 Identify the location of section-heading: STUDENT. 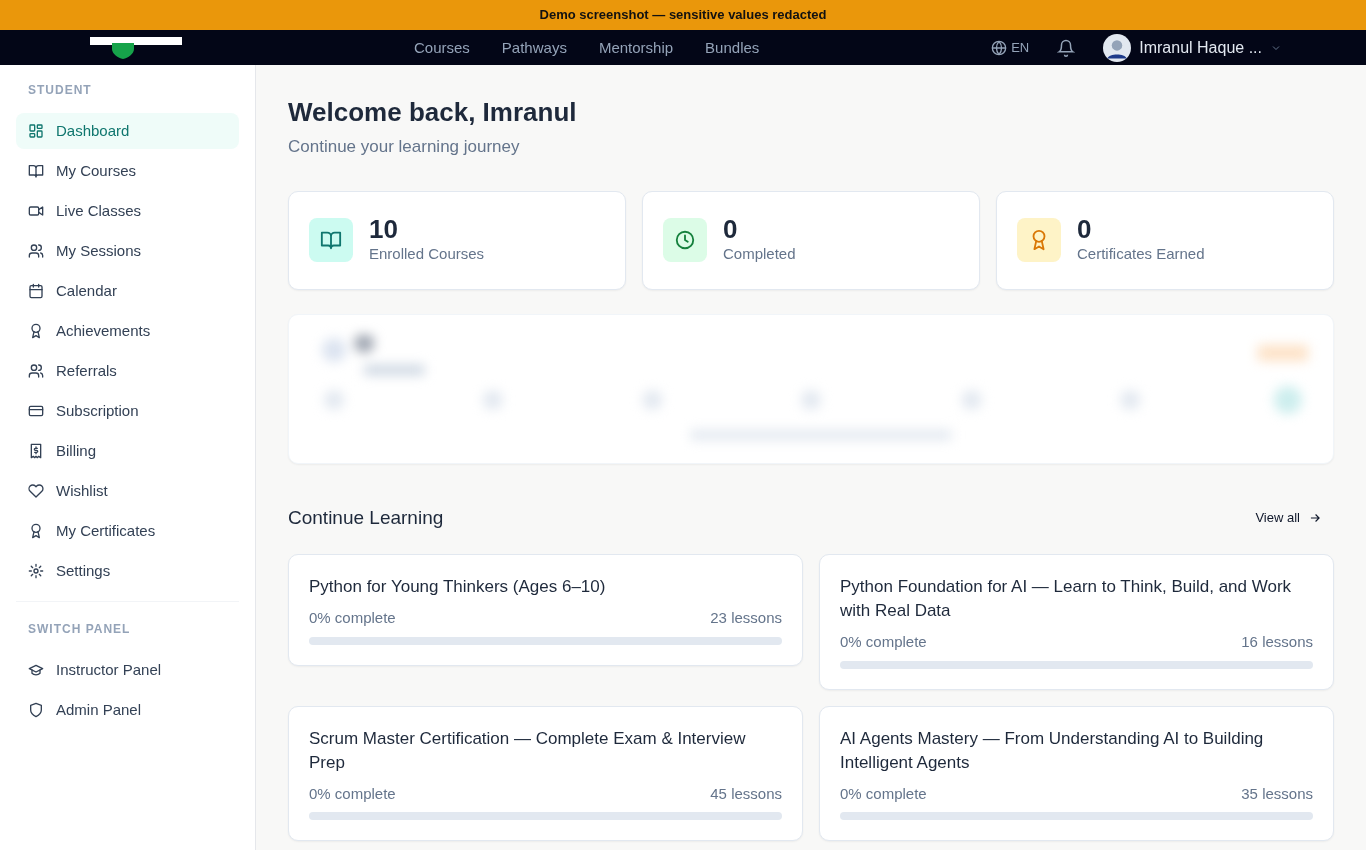
(60, 90).